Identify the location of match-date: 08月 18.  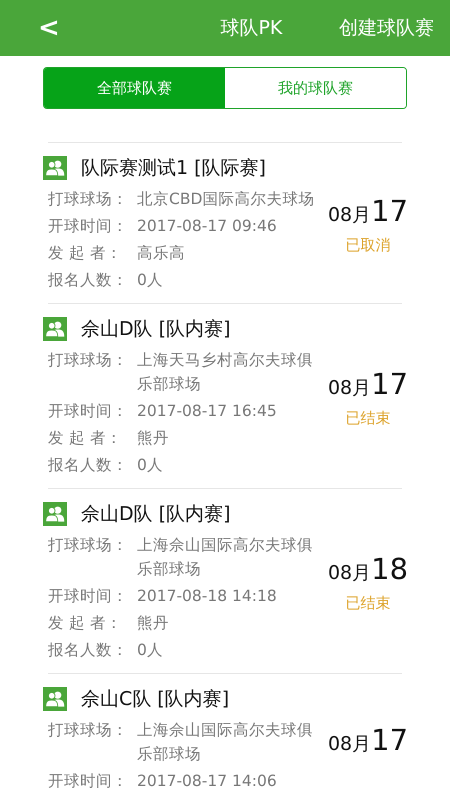
(368, 569).